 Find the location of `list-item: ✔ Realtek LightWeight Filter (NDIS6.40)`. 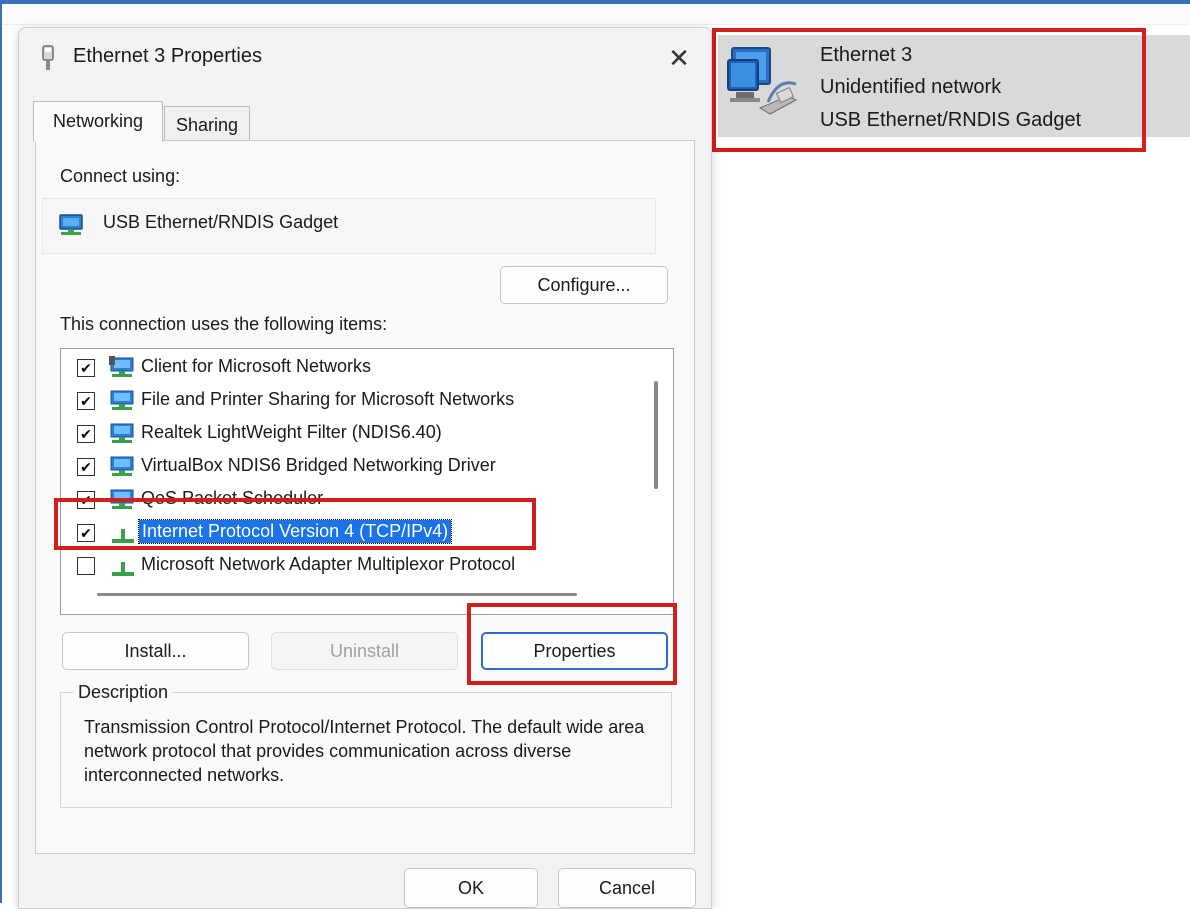

list-item: ✔ Realtek LightWeight Filter (NDIS6.40) is located at coordinates (356, 434).